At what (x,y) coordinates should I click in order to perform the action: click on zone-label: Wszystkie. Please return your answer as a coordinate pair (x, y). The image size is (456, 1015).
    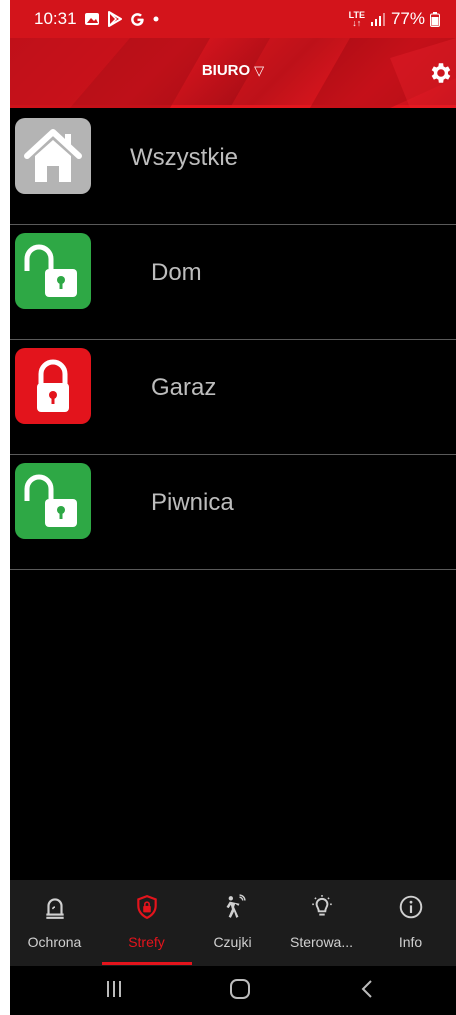
    Looking at the image, I should click on (184, 157).